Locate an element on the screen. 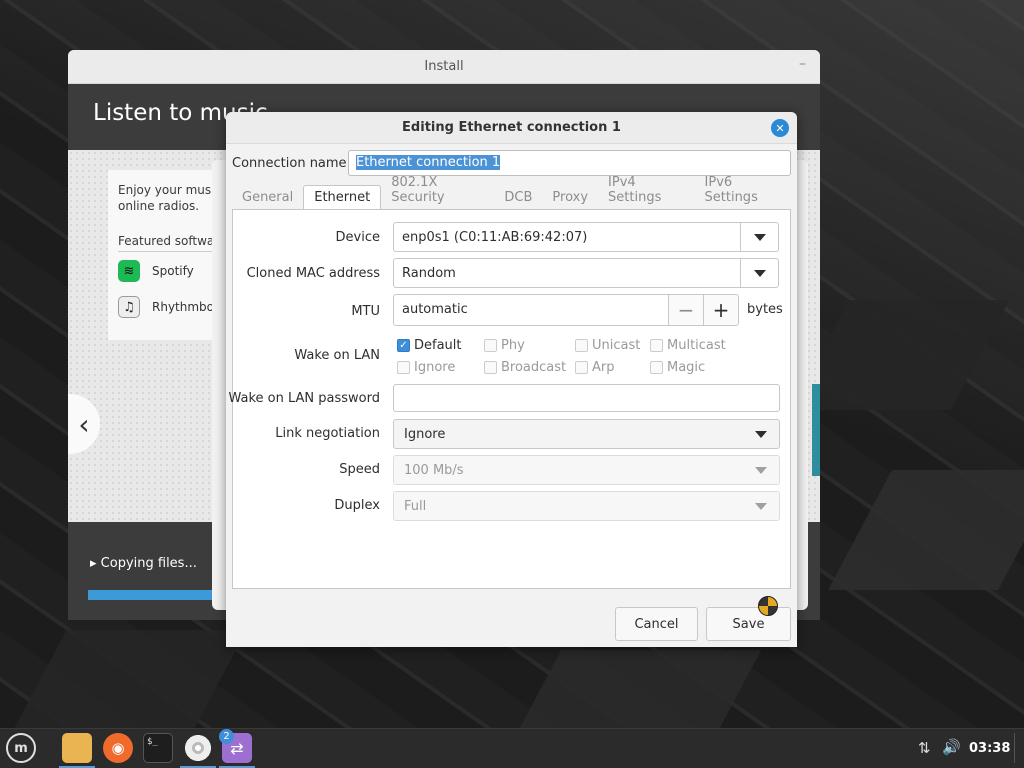  tab-proxy: Proxy is located at coordinates (570, 198).